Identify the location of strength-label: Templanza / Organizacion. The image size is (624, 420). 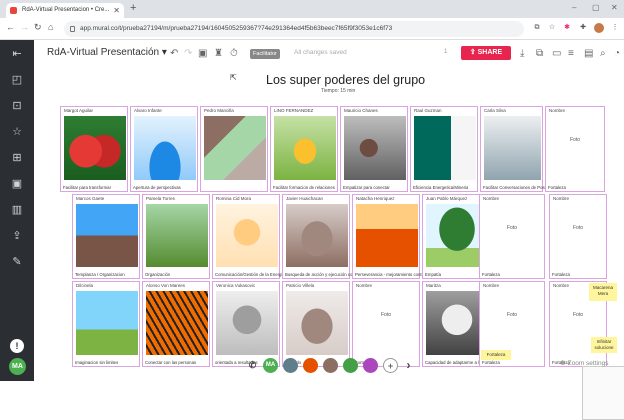
(100, 274).